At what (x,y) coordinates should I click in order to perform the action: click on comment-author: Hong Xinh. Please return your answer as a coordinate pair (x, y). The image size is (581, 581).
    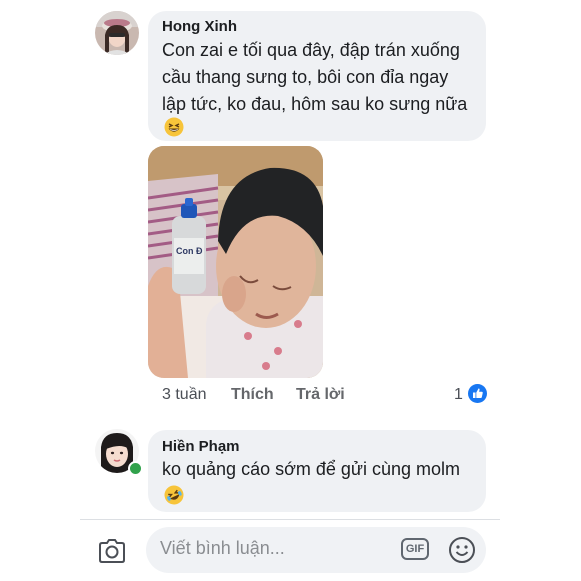
    Looking at the image, I should click on (199, 26).